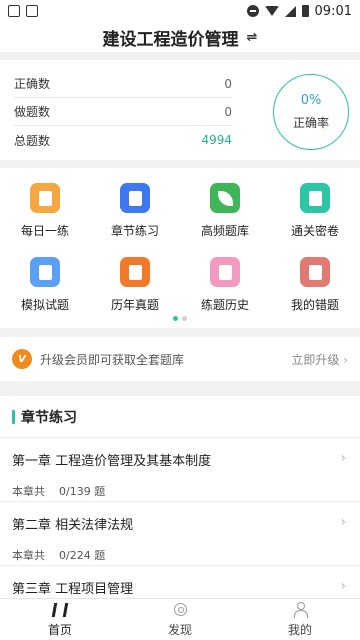  Describe the element at coordinates (315, 198) in the screenshot. I see `secret-paper-icon` at that location.